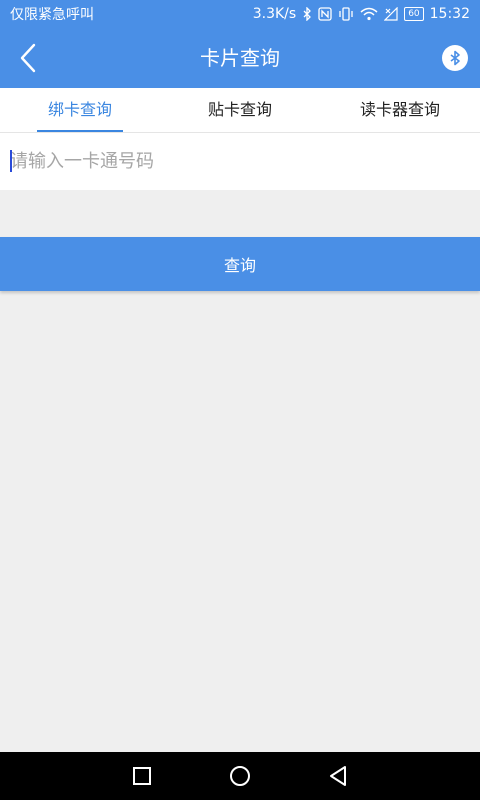 The width and height of the screenshot is (480, 800). Describe the element at coordinates (346, 14) in the screenshot. I see `vibrate-icon` at that location.